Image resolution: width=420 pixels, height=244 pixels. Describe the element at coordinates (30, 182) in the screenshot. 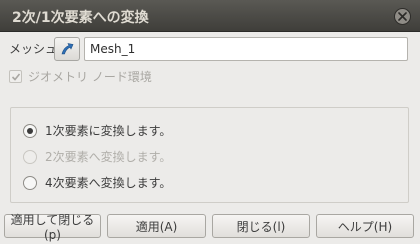

I see `option-quartic-radio` at that location.